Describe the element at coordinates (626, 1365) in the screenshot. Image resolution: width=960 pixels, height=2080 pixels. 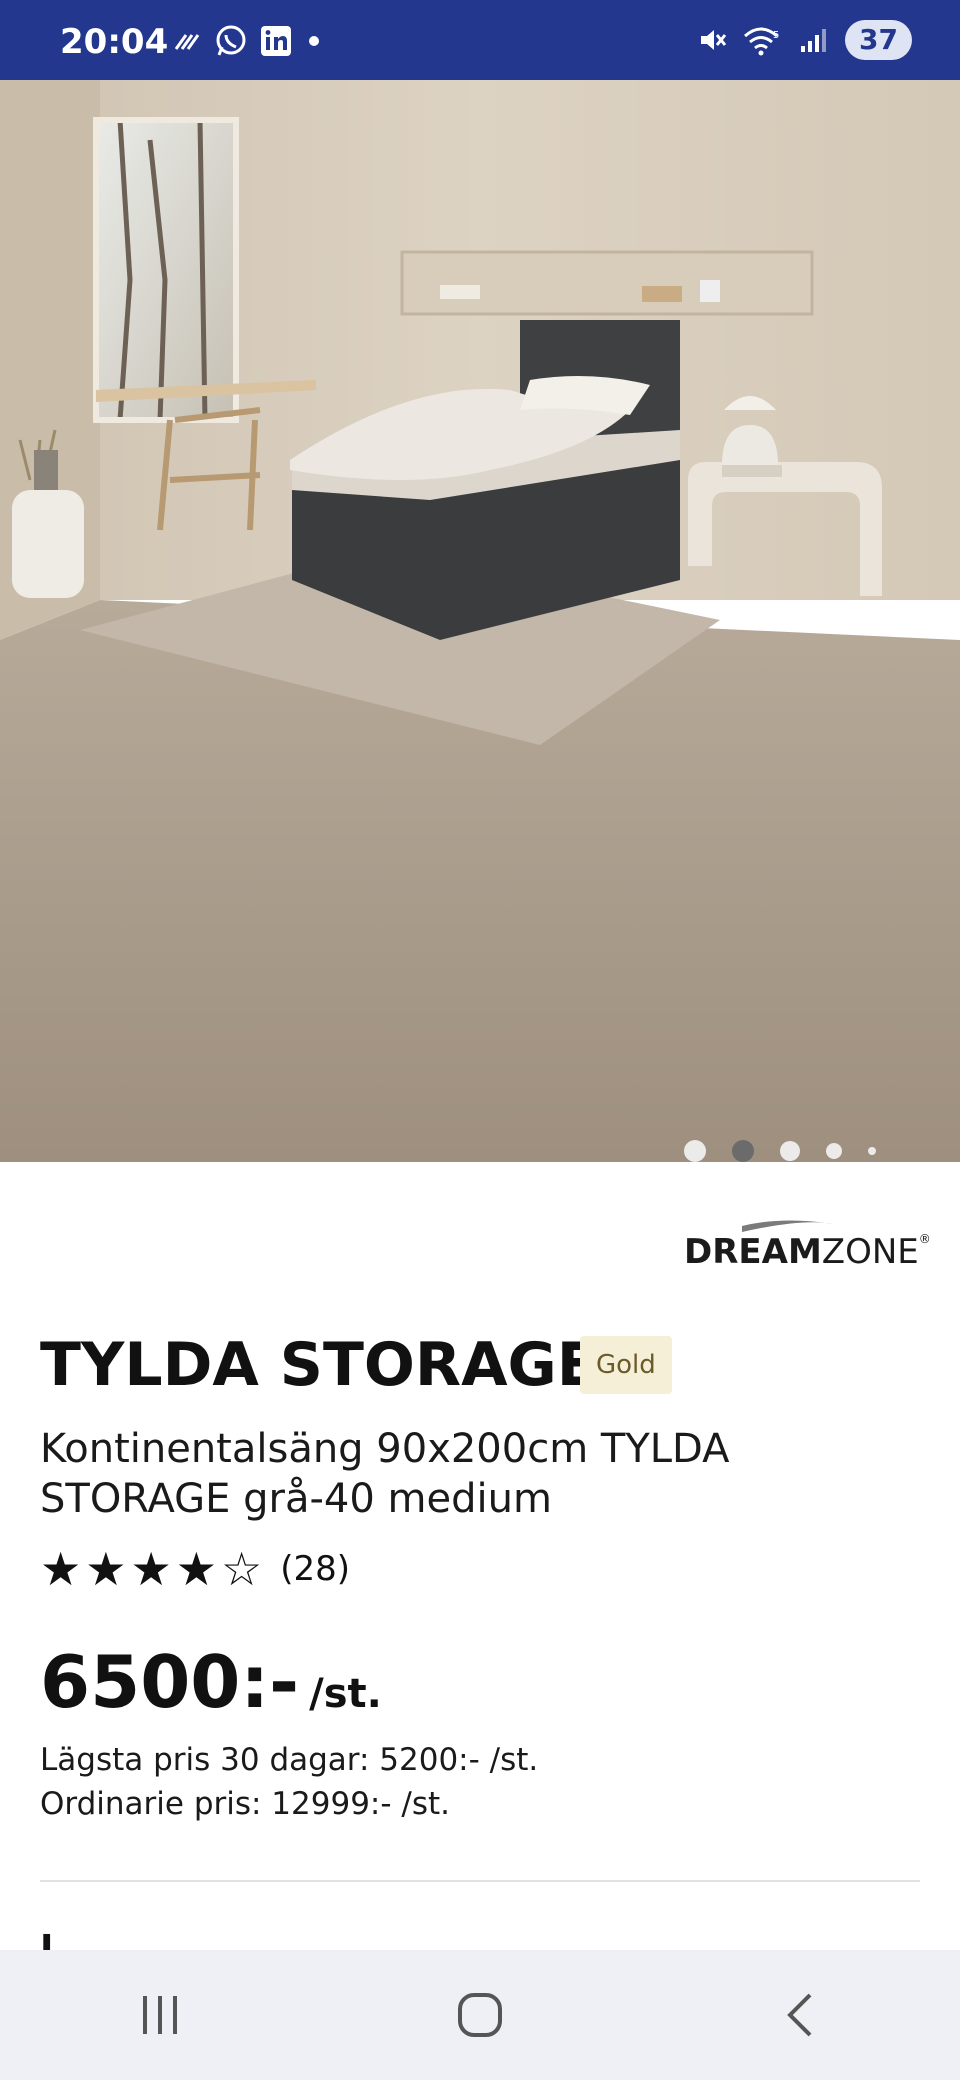
I see `tier-badge: Gold` at that location.